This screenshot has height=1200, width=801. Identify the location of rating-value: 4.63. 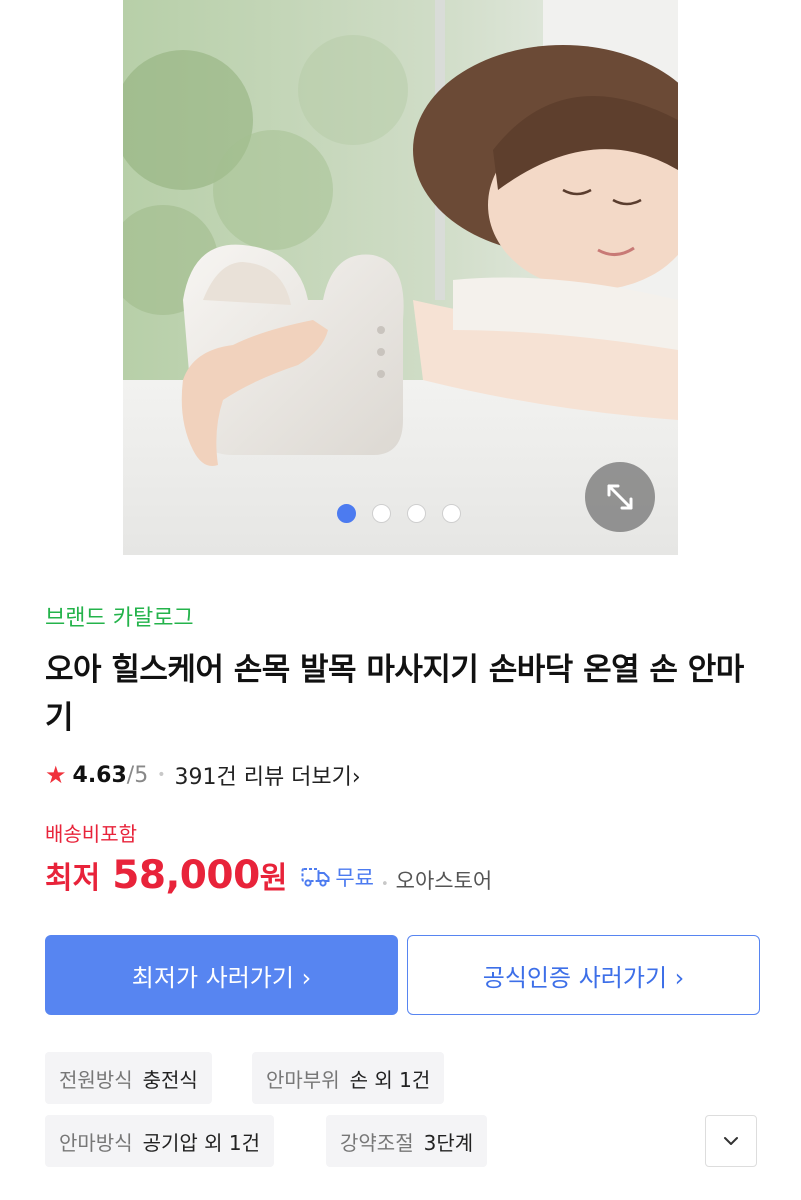
(99, 775).